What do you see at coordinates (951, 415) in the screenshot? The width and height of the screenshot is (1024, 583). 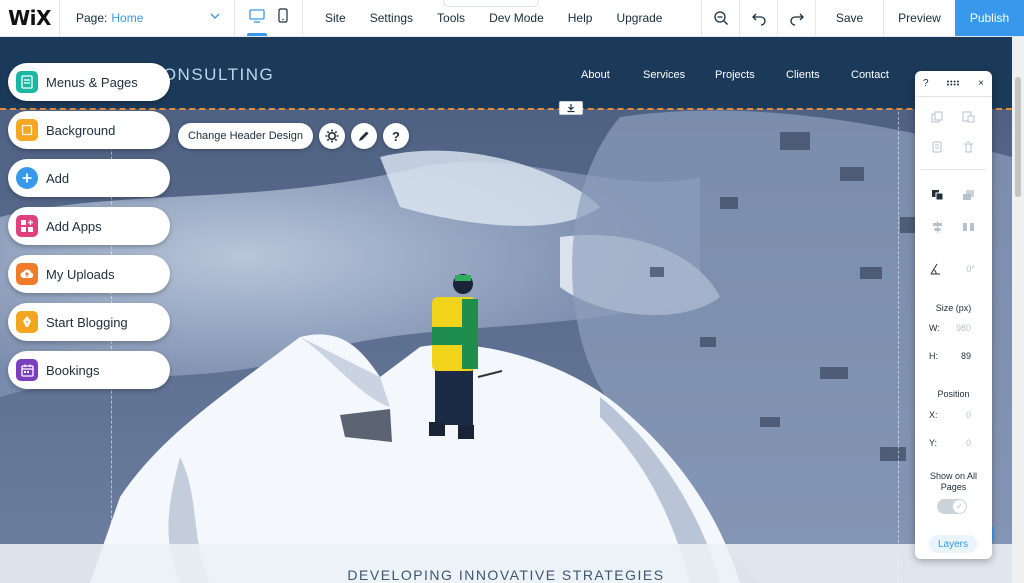 I see `x-input: 0` at bounding box center [951, 415].